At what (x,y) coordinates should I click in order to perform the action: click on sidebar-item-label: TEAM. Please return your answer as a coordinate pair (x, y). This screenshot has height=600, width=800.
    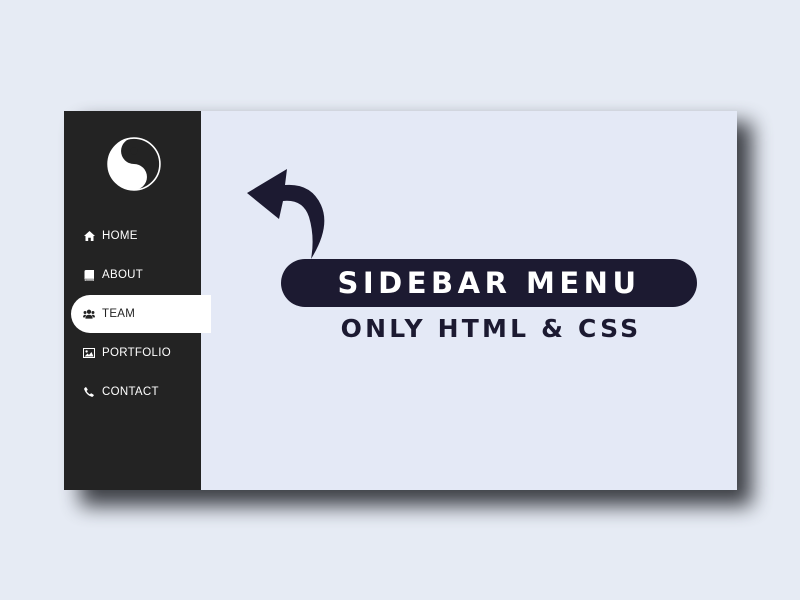
    Looking at the image, I should click on (119, 314).